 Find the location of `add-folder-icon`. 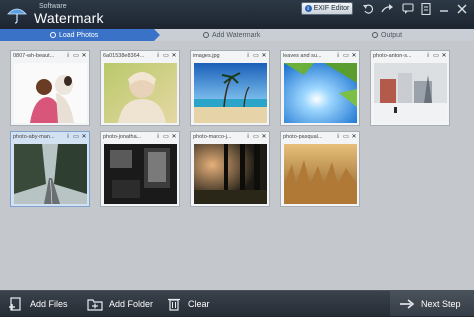

add-folder-icon is located at coordinates (95, 305).